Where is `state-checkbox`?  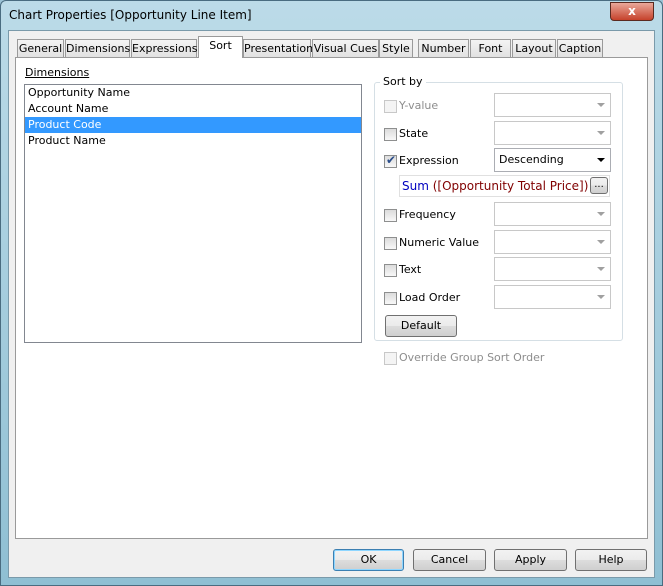
state-checkbox is located at coordinates (390, 134).